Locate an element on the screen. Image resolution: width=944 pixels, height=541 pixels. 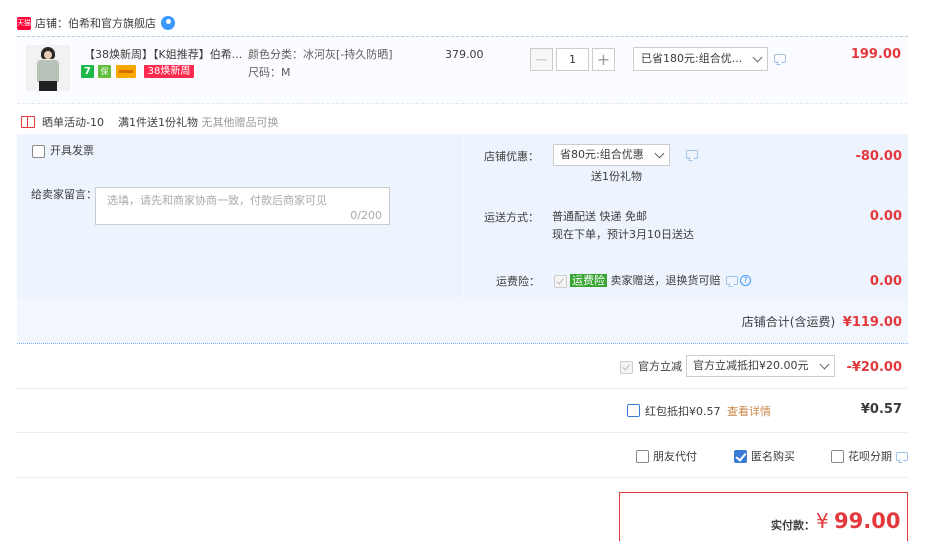
help-icon: ? is located at coordinates (745, 280).